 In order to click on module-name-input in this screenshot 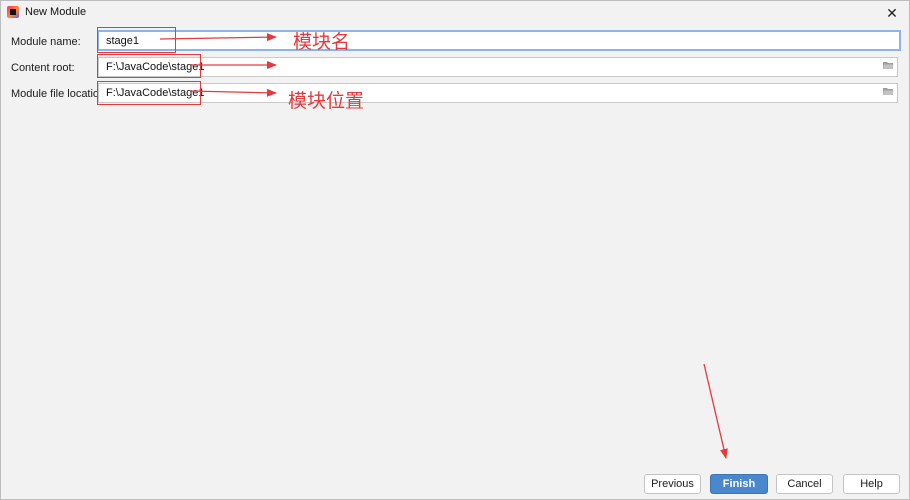, I will do `click(482, 40)`.